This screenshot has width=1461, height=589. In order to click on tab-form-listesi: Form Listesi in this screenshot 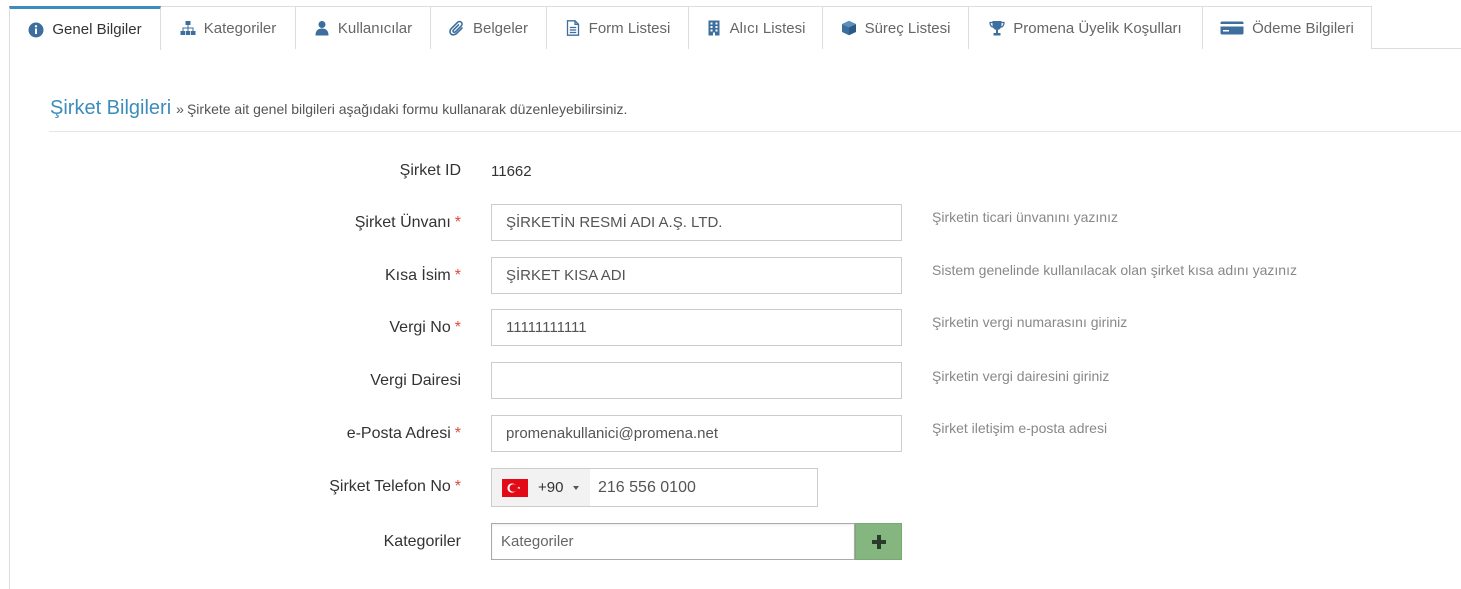, I will do `click(617, 27)`.